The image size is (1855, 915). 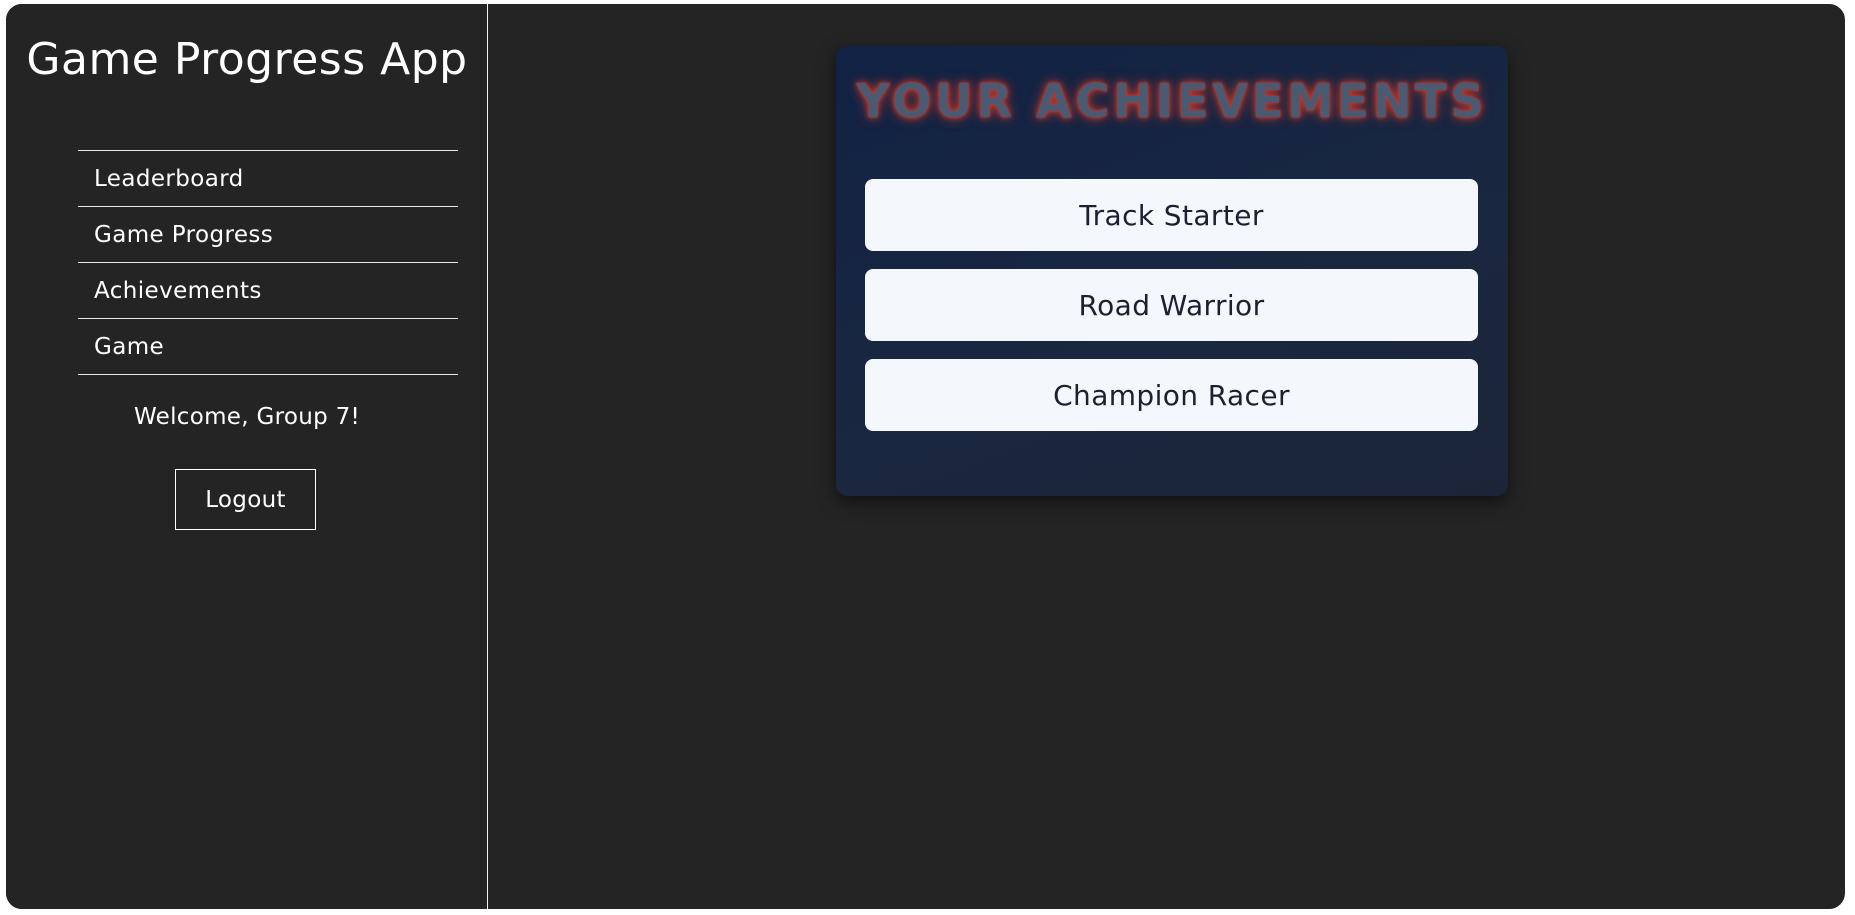 What do you see at coordinates (247, 59) in the screenshot?
I see `app-title: Game Progress App` at bounding box center [247, 59].